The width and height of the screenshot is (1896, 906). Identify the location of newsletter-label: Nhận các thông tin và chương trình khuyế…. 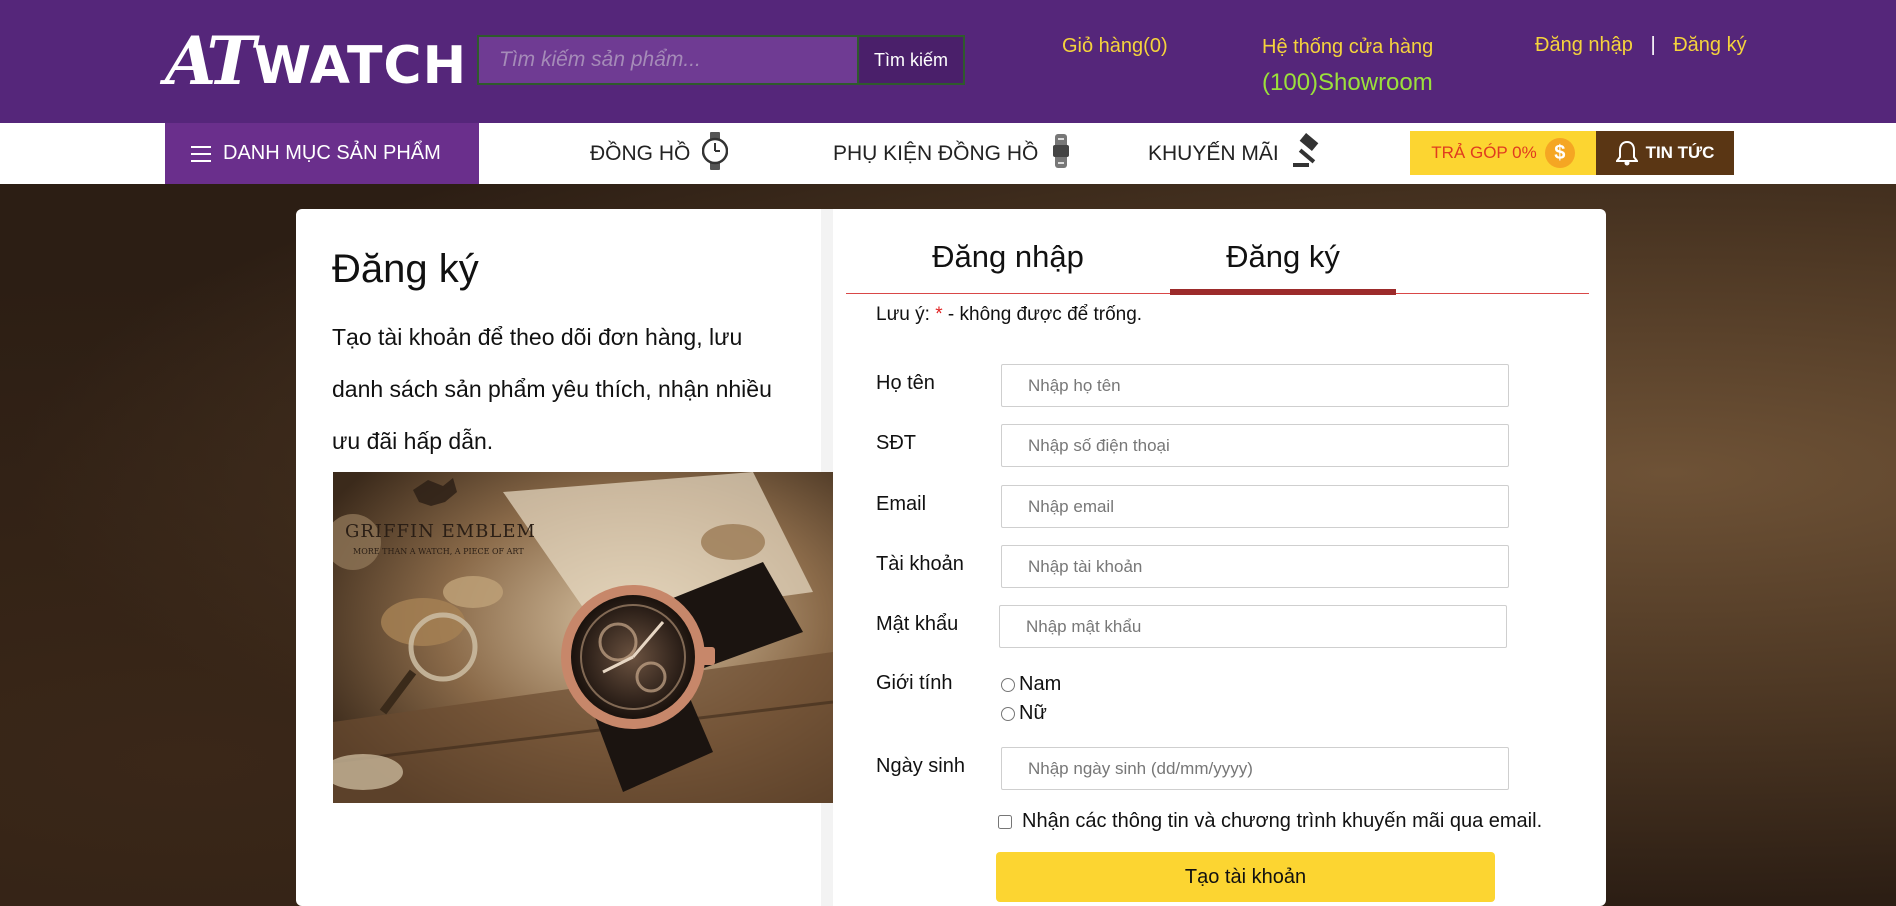
(1282, 821).